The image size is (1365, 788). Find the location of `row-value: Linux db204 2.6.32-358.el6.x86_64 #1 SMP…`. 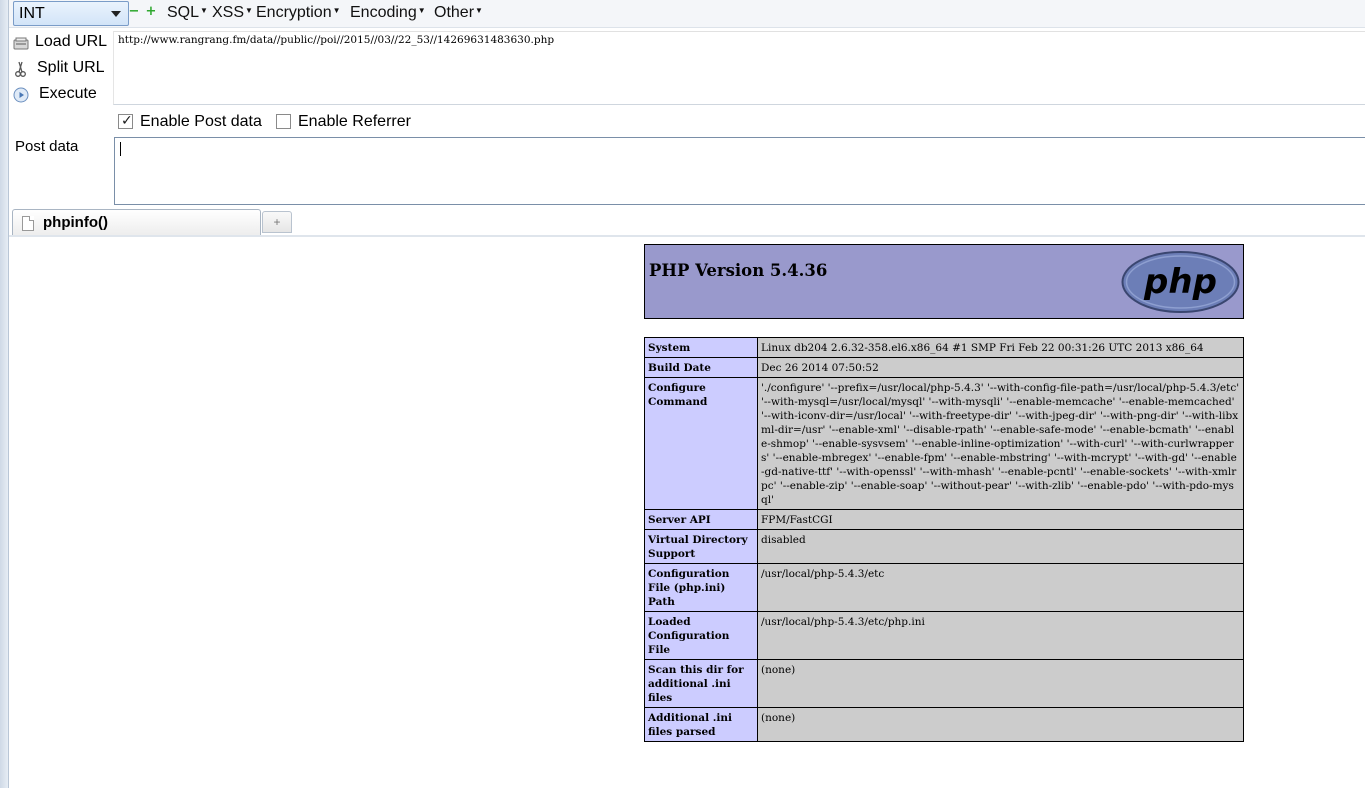

row-value: Linux db204 2.6.32-358.el6.x86_64 #1 SMP… is located at coordinates (1000, 347).